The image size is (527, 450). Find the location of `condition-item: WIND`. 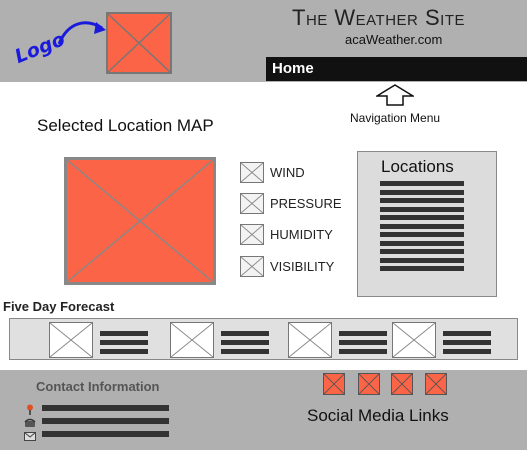

condition-item: WIND is located at coordinates (295, 173).